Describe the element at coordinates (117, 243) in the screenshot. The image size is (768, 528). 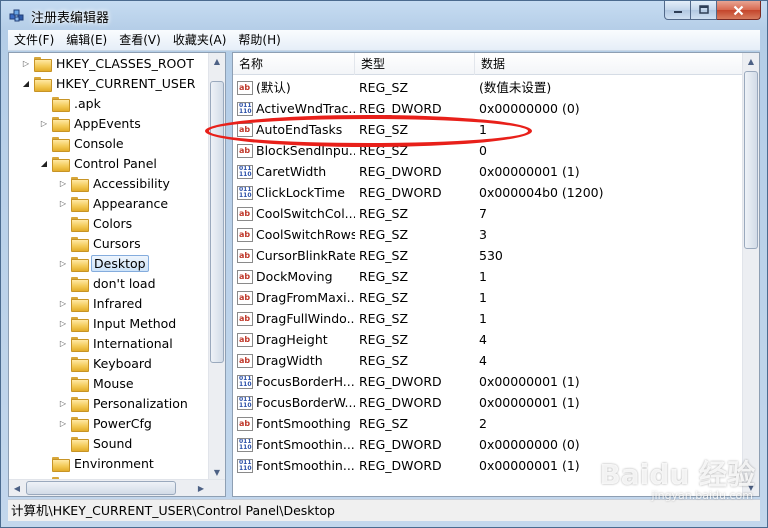
I see `tree-item-label: Cursors` at that location.